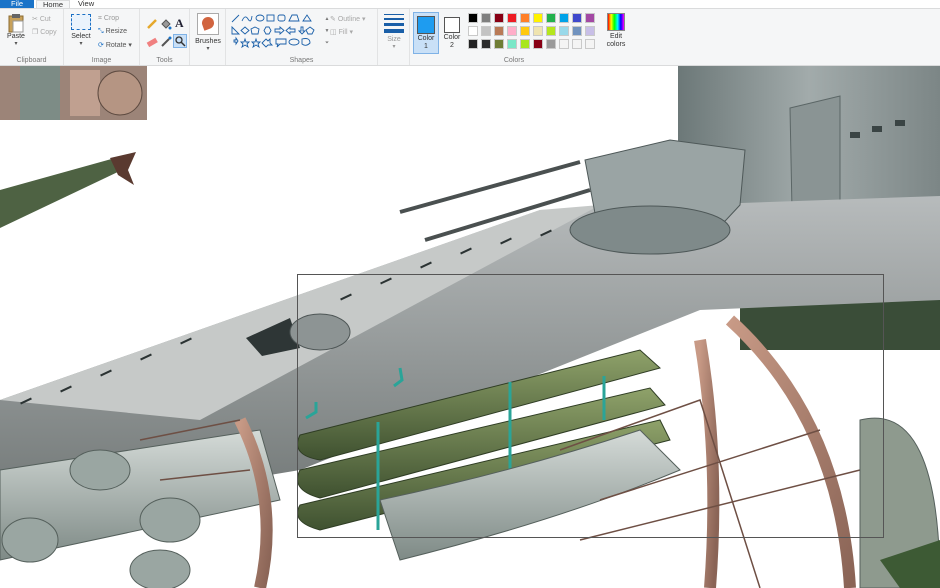 The height and width of the screenshot is (588, 940). Describe the element at coordinates (208, 24) in the screenshot. I see `brush-icon` at that location.